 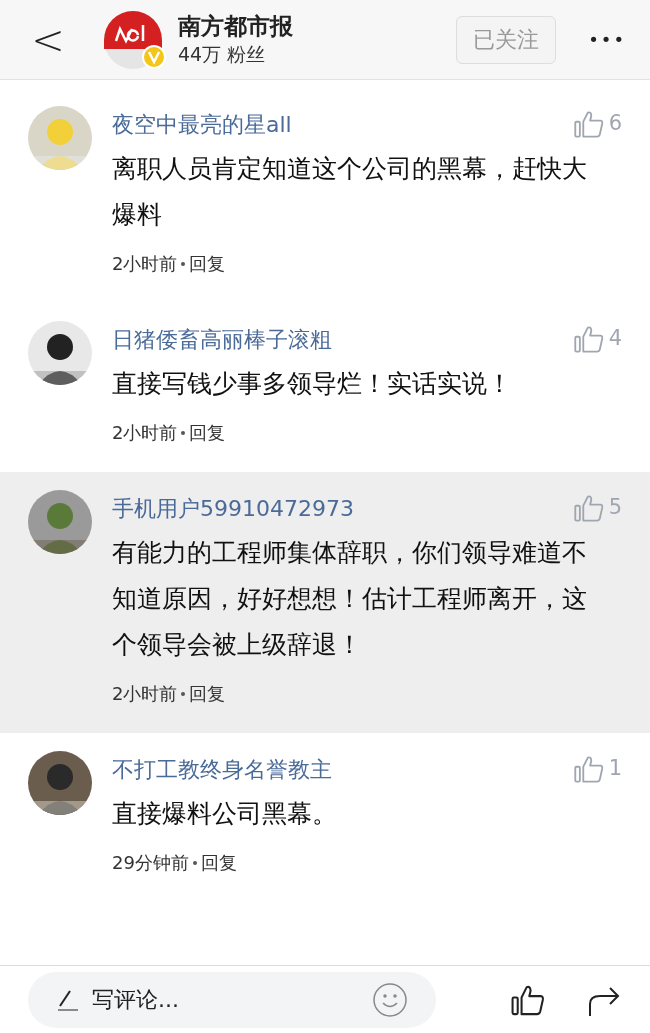 What do you see at coordinates (222, 339) in the screenshot?
I see `user-name: 日猪倭畜高丽棒子滚粗` at bounding box center [222, 339].